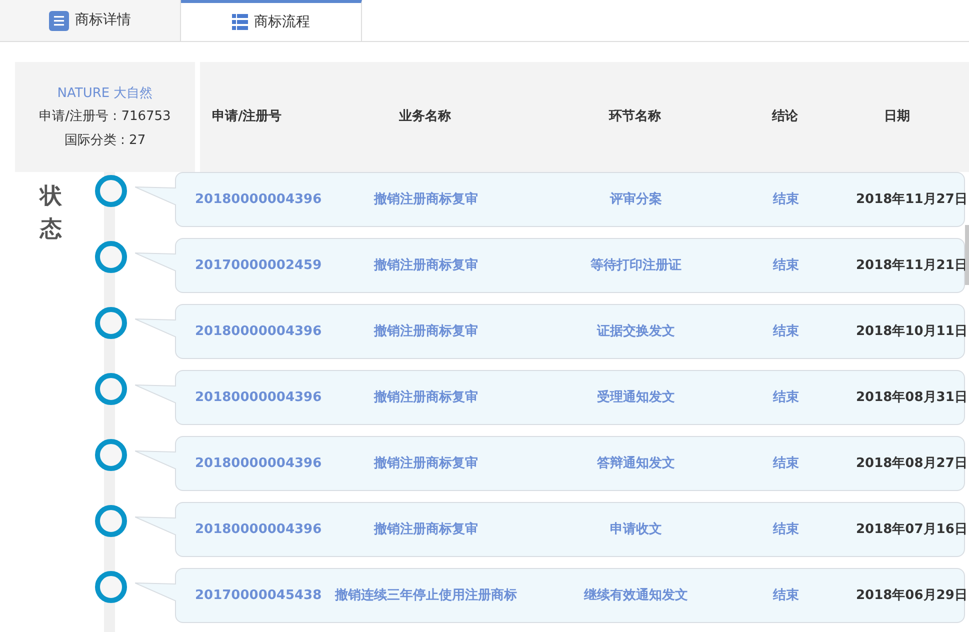 The image size is (969, 632). Describe the element at coordinates (911, 397) in the screenshot. I see `date: 2018年08月31日` at that location.